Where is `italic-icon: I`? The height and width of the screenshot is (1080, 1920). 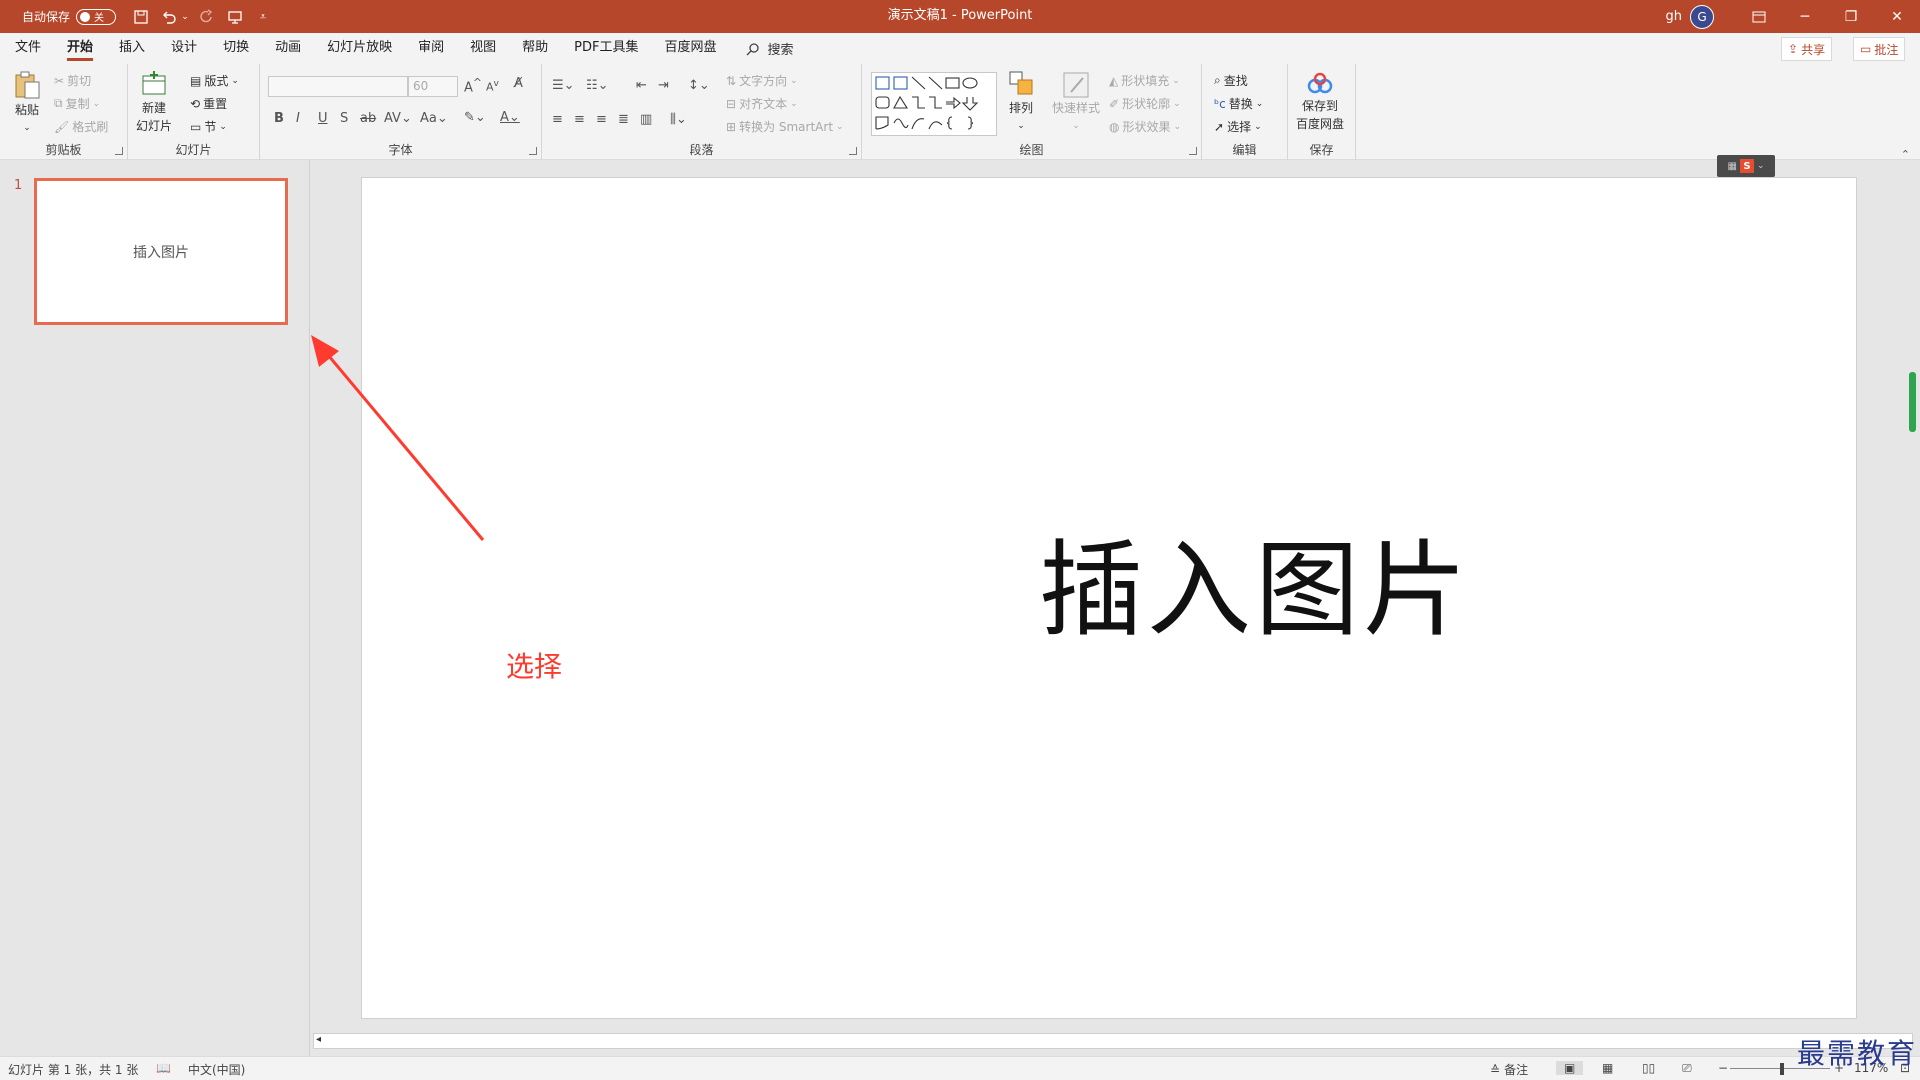 italic-icon: I is located at coordinates (298, 118).